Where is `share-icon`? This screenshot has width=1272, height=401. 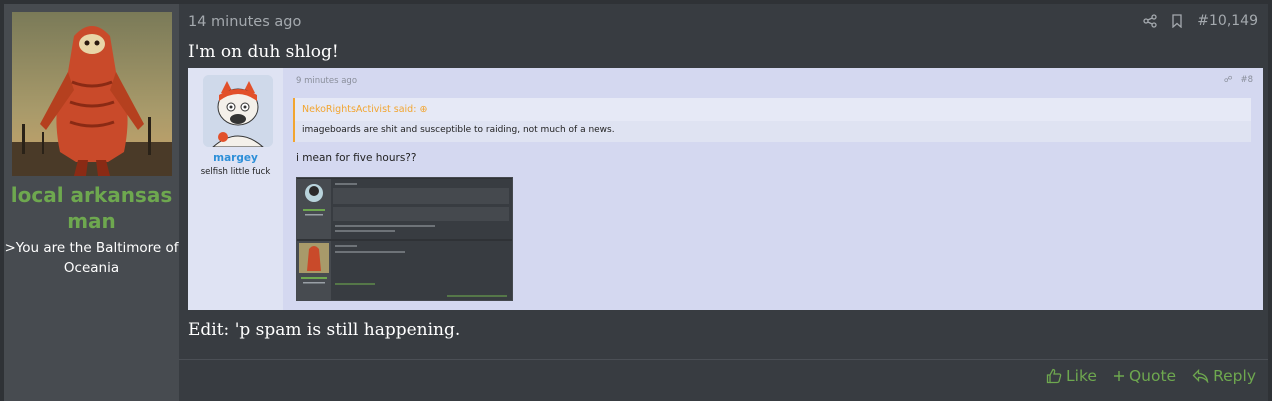
share-icon is located at coordinates (1150, 21).